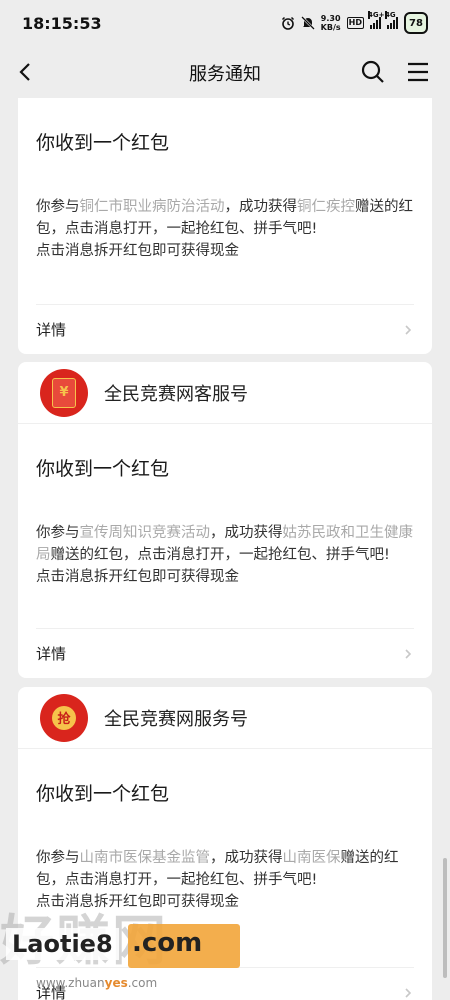  I want to click on signal-4g-plus-icon: 4G+, so click(376, 20).